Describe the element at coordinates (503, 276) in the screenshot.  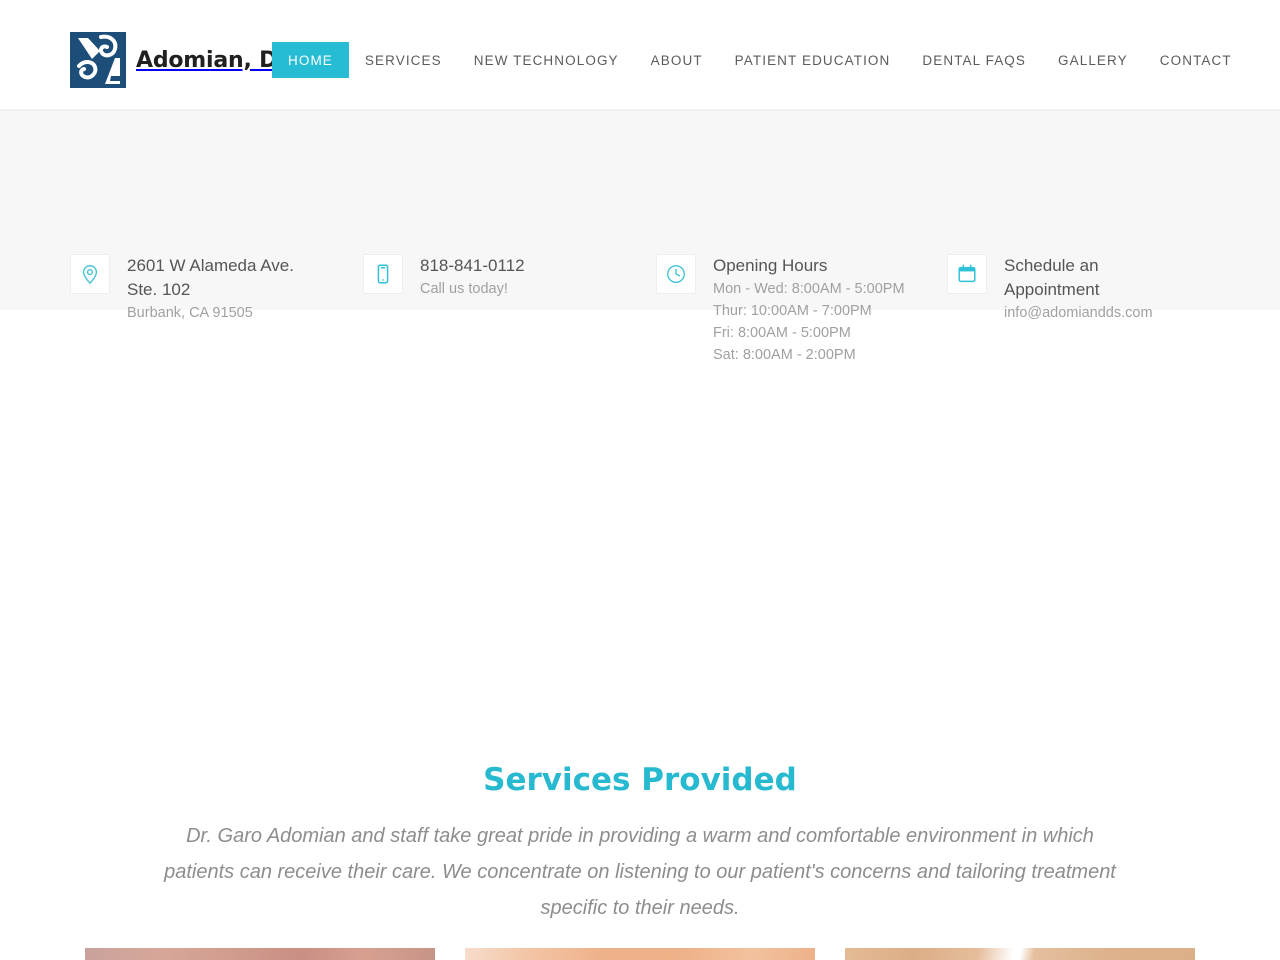
I see `info-block-phone: 818-841-0112 Call us today!` at that location.